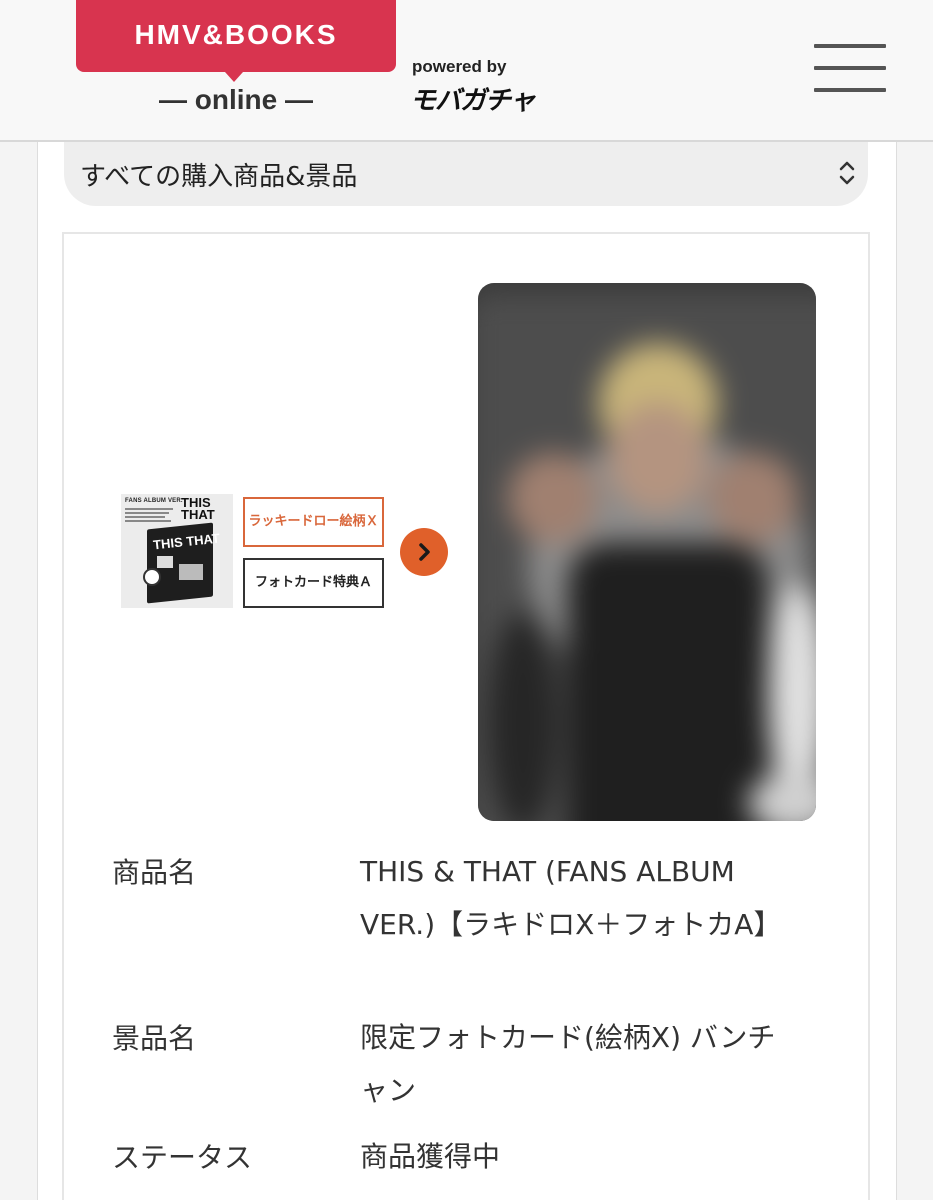  I want to click on hmv-books-logo: HMV&BOOKS, so click(236, 36).